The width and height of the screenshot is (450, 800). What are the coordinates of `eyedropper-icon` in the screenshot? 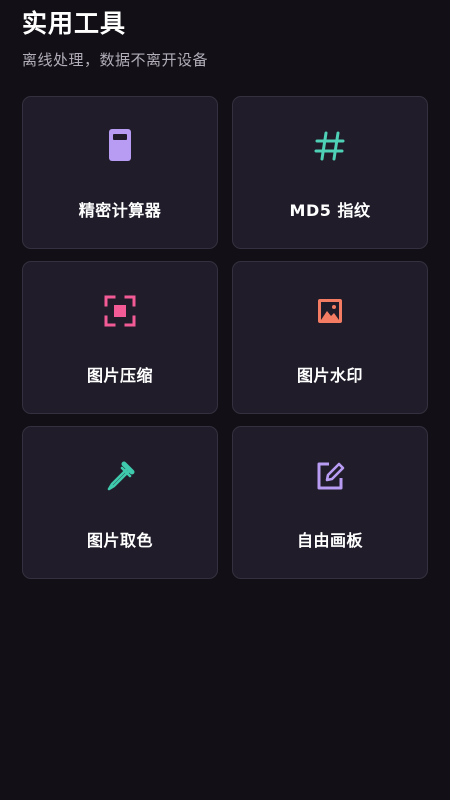 It's located at (120, 476).